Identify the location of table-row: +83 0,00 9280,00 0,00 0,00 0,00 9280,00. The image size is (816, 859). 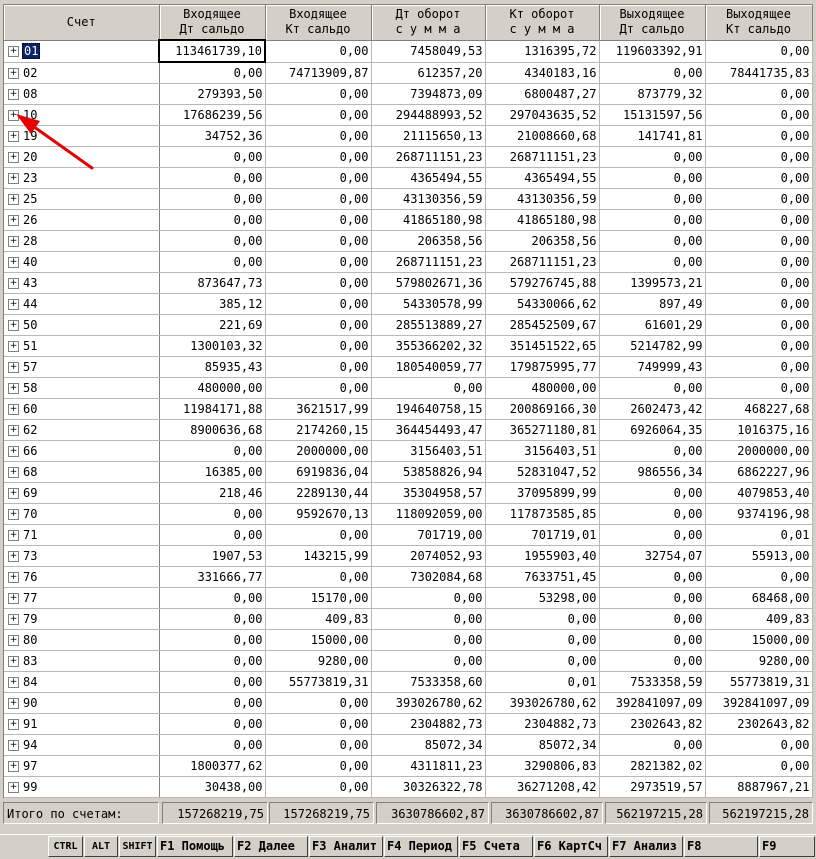
(408, 661).